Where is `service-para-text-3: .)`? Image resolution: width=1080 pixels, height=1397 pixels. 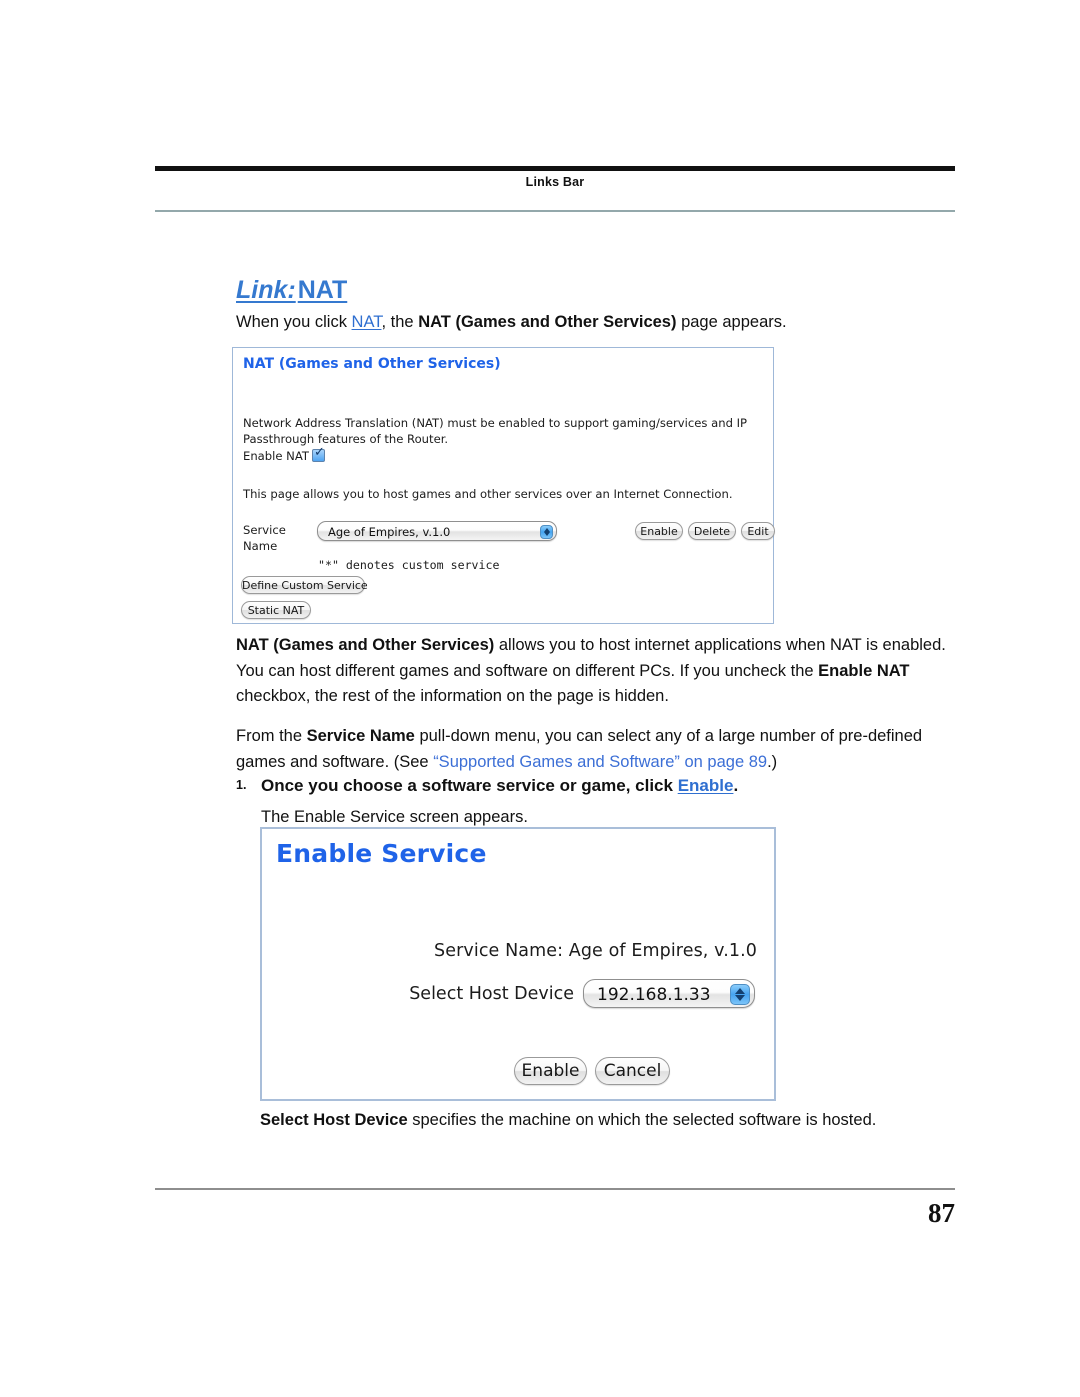 service-para-text-3: .) is located at coordinates (772, 761).